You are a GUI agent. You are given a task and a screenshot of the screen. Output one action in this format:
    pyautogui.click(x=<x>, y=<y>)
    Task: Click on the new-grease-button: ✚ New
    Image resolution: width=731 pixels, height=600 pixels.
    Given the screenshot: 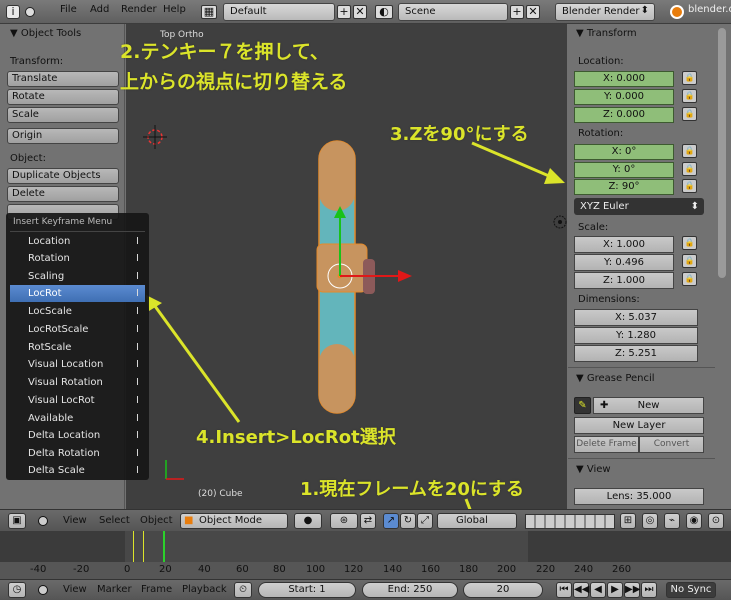 What is the action you would take?
    pyautogui.click(x=648, y=405)
    